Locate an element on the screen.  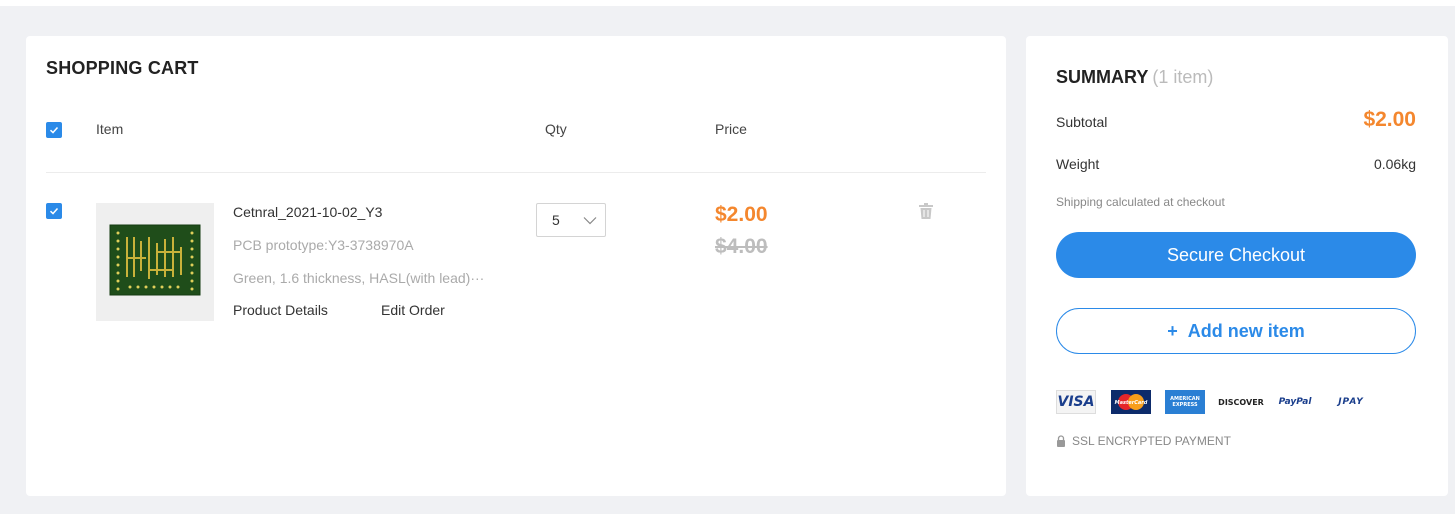
product-details-link: Product Details is located at coordinates (280, 310).